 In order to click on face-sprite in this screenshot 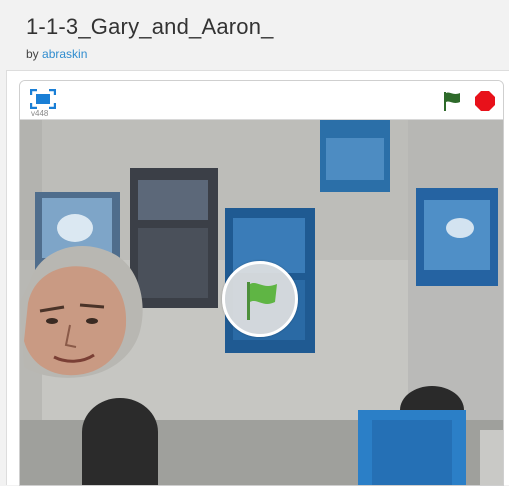, I will do `click(84, 312)`.